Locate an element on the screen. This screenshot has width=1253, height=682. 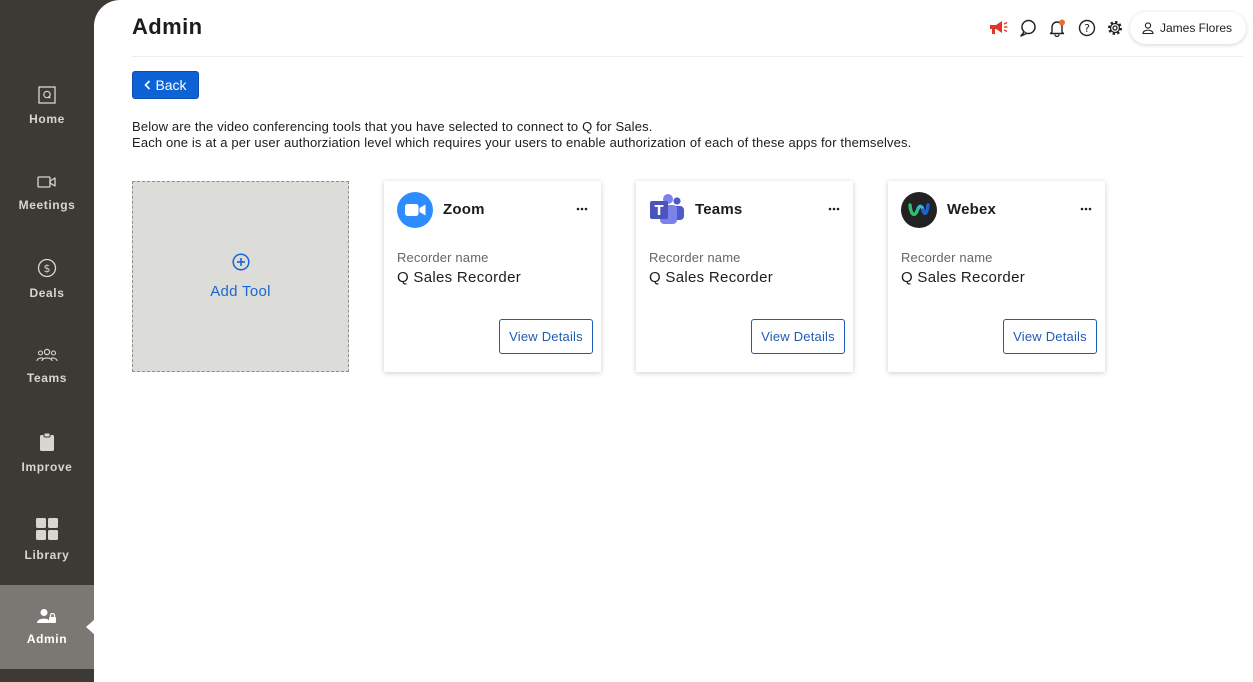
q-icon is located at coordinates (47, 95).